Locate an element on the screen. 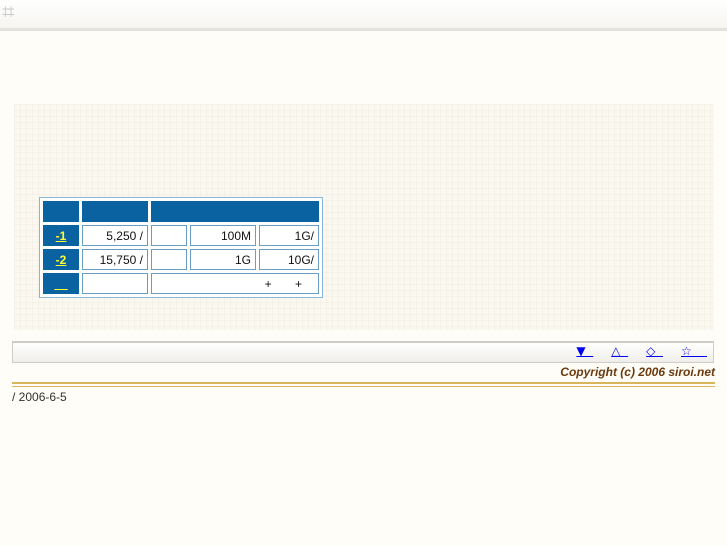 This screenshot has height=545, width=727. nav-link-up-triangle: △ is located at coordinates (619, 351).